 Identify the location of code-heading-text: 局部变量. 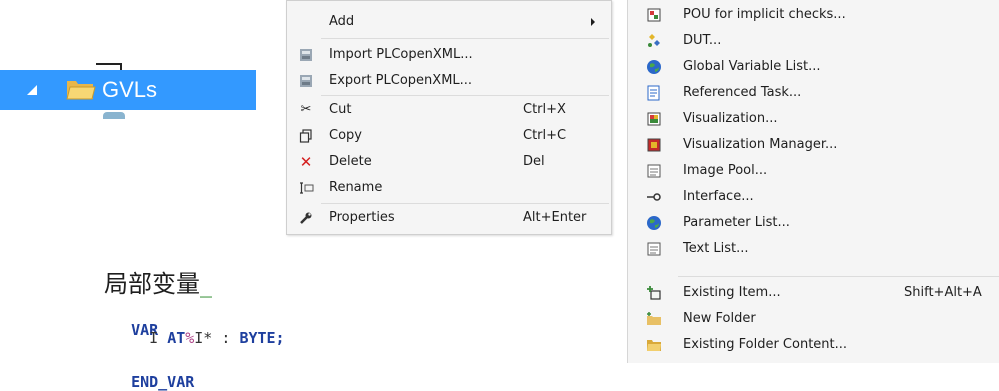
(152, 284).